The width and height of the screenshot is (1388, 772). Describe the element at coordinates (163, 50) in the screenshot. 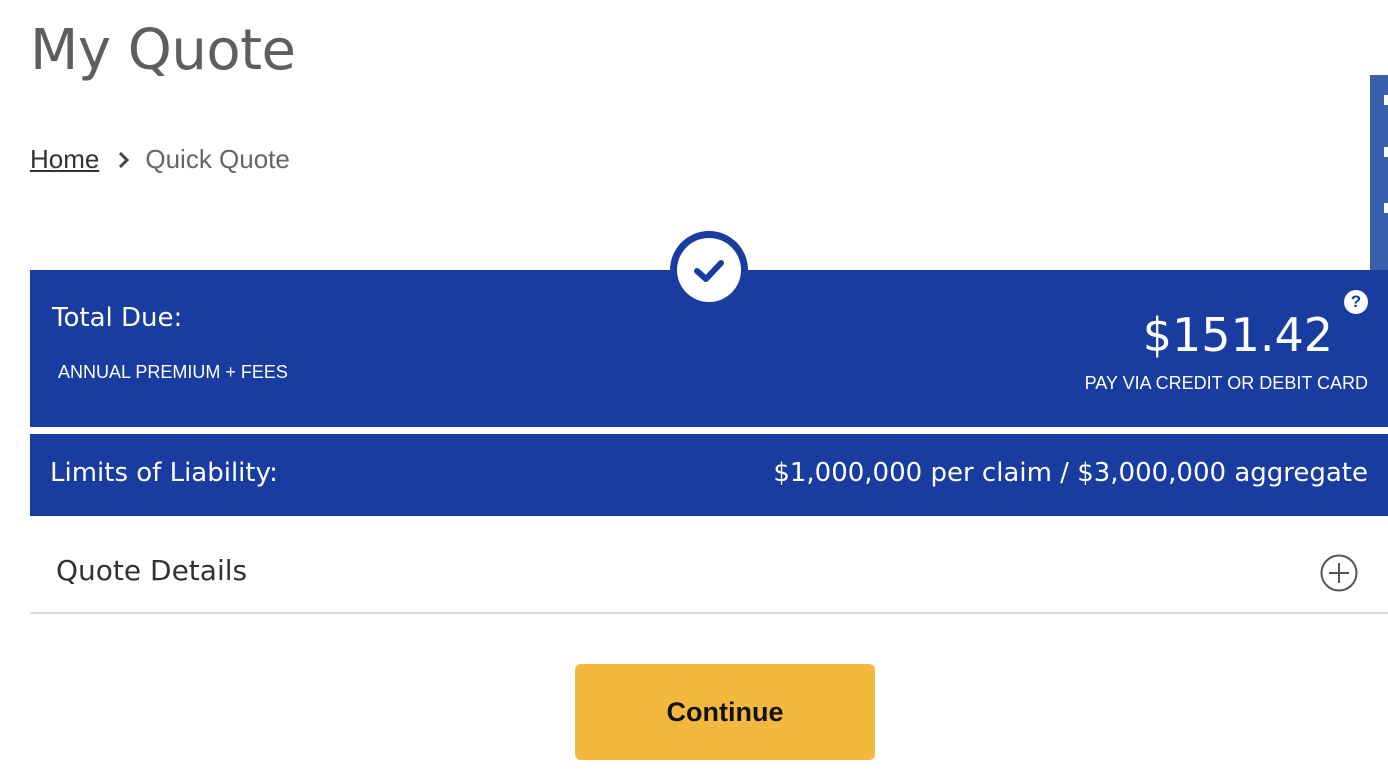

I see `page-title: My Quote` at that location.